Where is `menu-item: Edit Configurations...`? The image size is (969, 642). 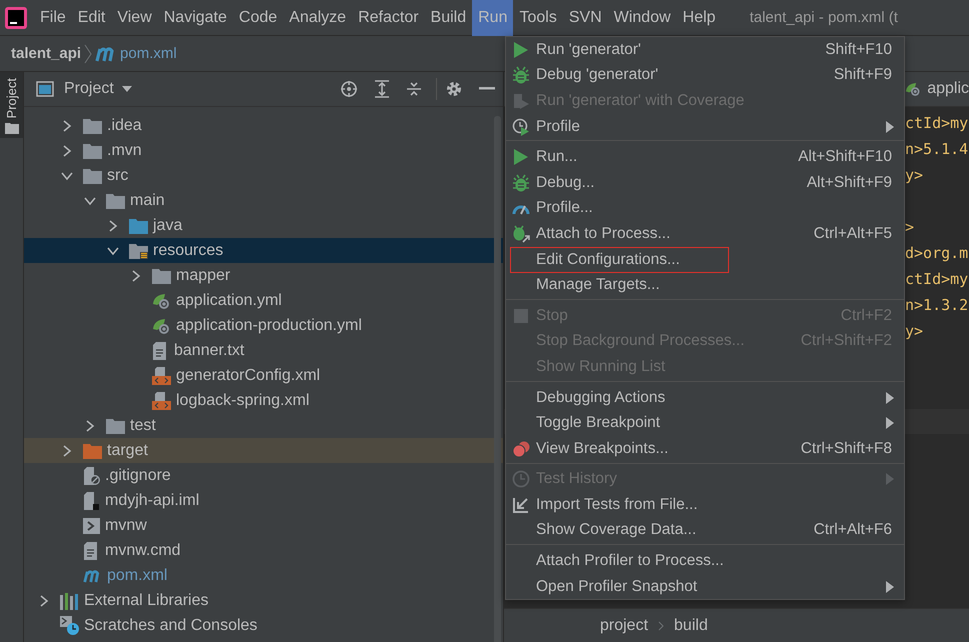 menu-item: Edit Configurations... is located at coordinates (619, 260).